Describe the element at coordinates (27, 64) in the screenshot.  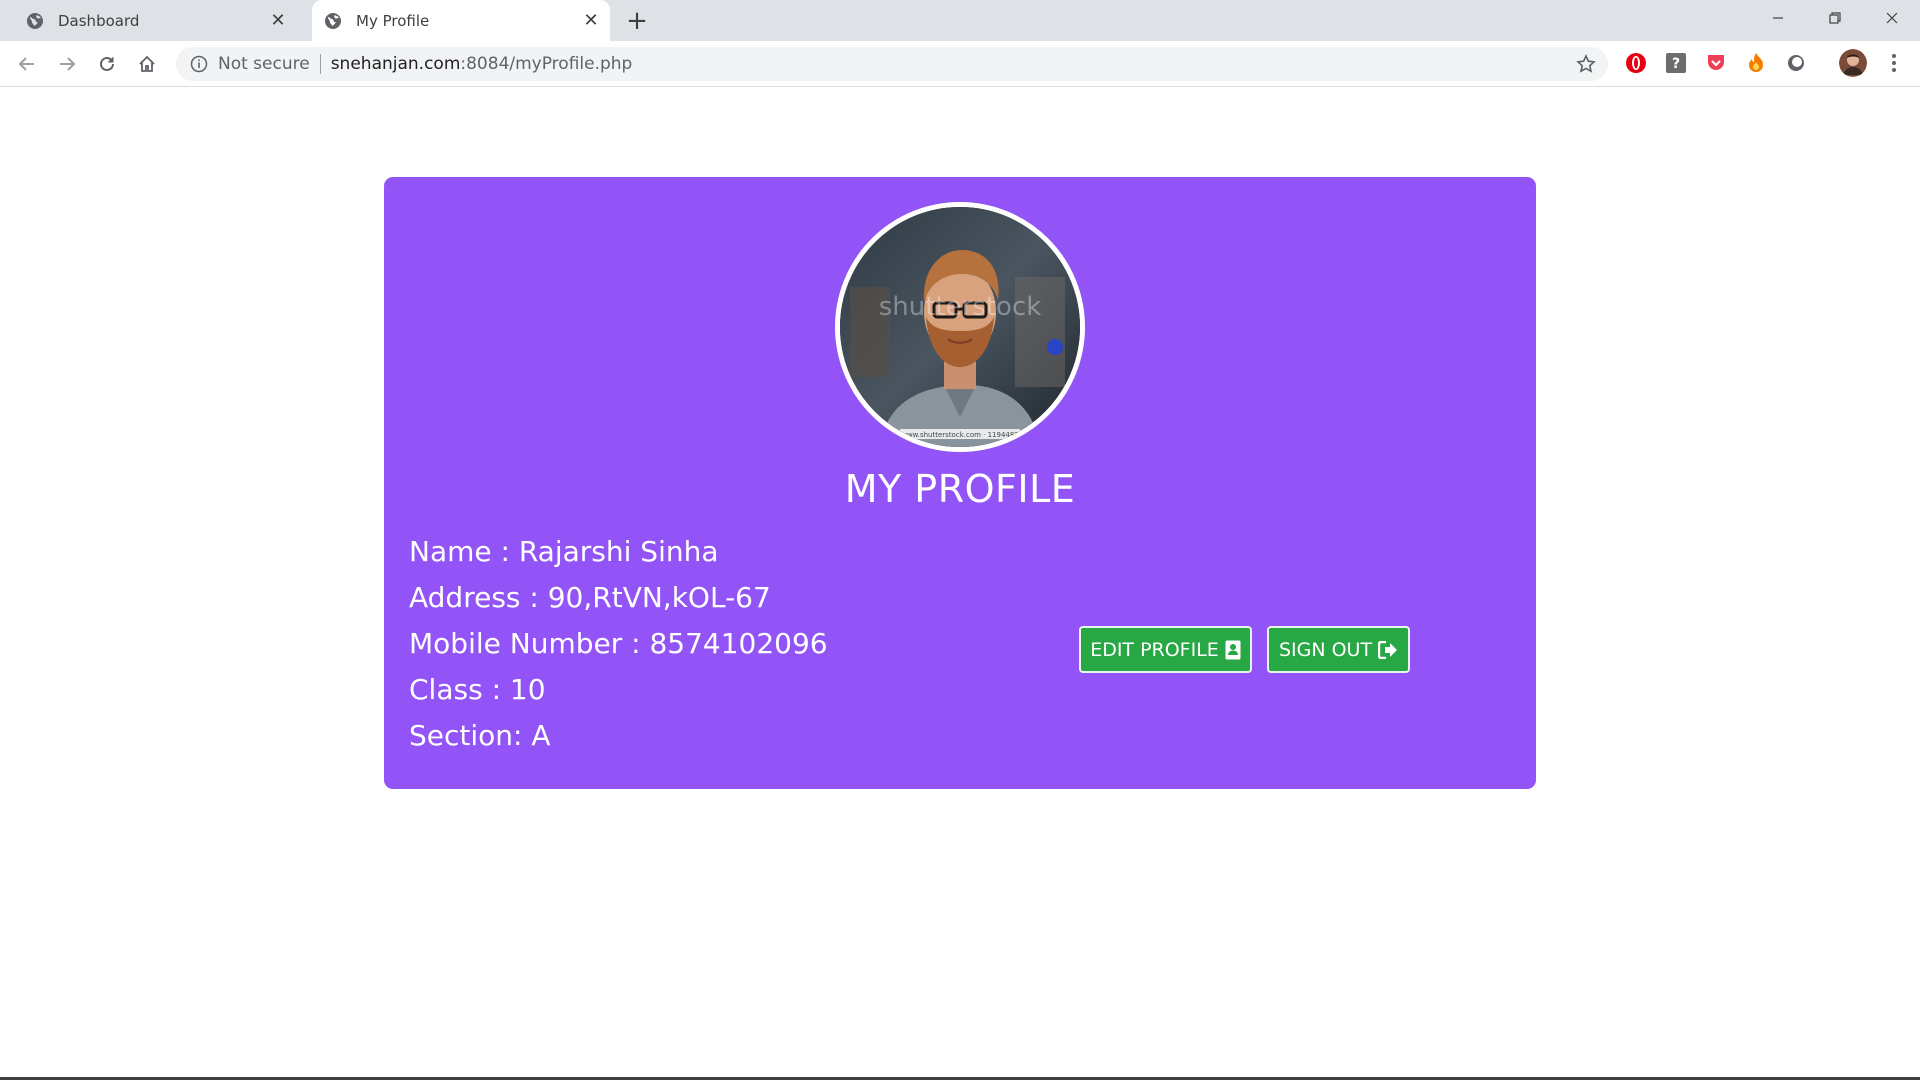
I see `back-icon` at that location.